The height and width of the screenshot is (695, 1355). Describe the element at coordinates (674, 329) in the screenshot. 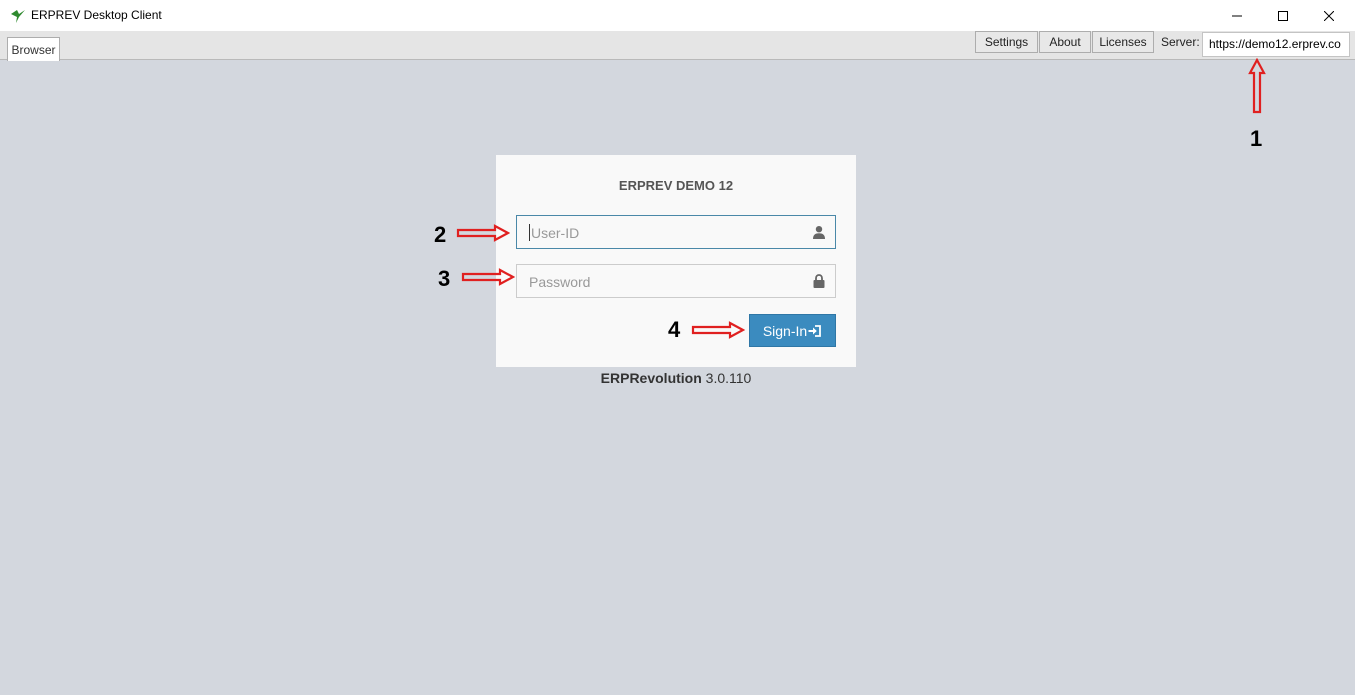

I see `annotation-4: 4` at that location.